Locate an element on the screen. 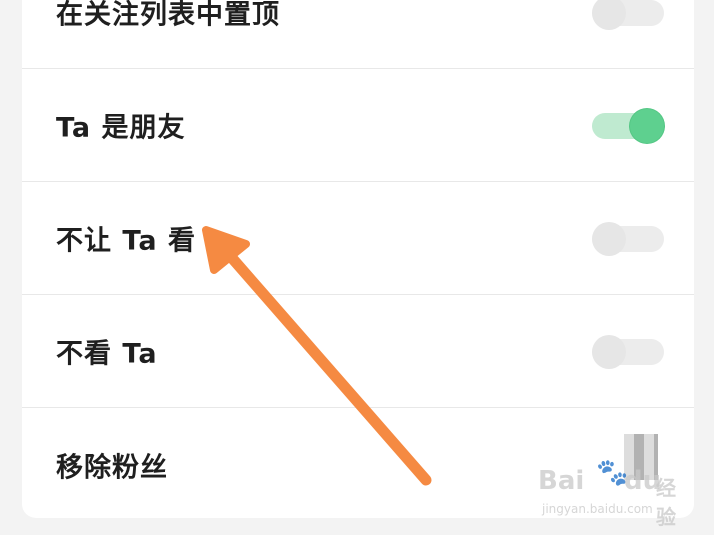  setting-row-pin-top: 在关注列表中置顶 is located at coordinates (358, 34).